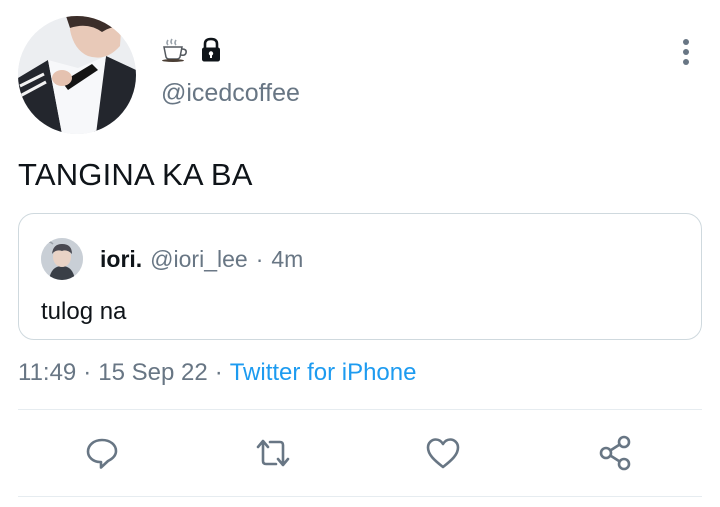 Image resolution: width=720 pixels, height=507 pixels. I want to click on tweet-text: TANGINA KA BA, so click(135, 174).